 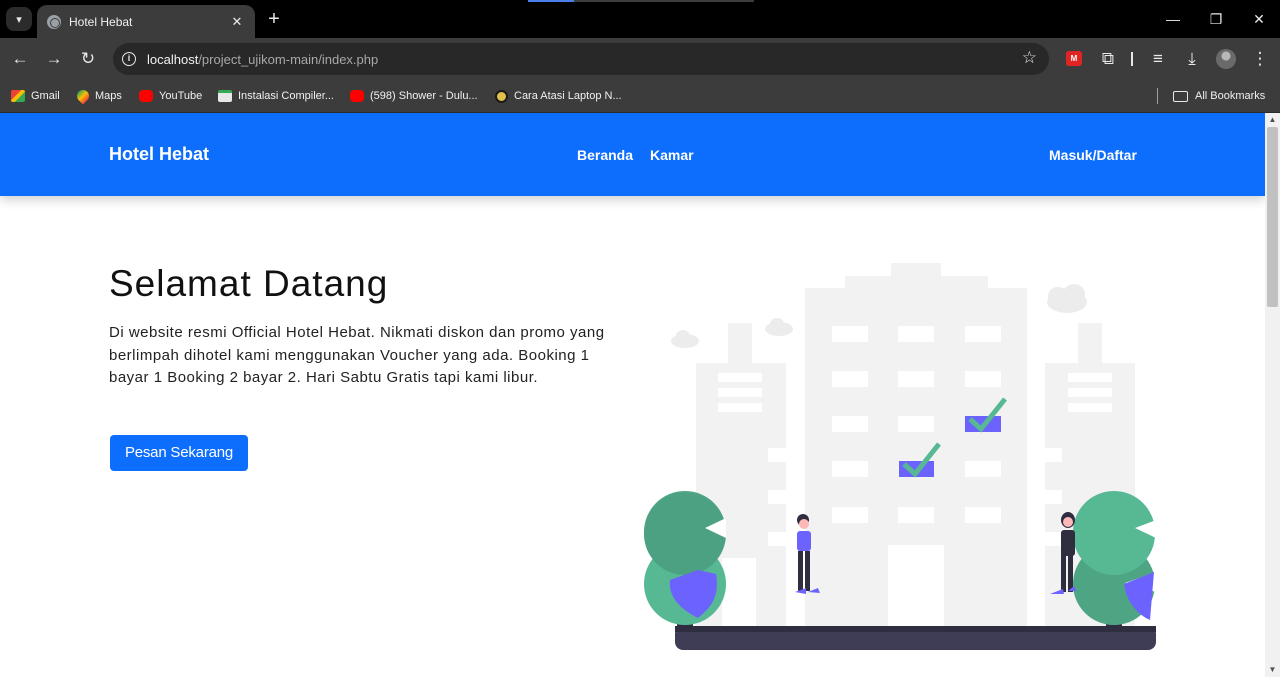 I want to click on forward-arrow-icon: →, so click(x=54, y=59).